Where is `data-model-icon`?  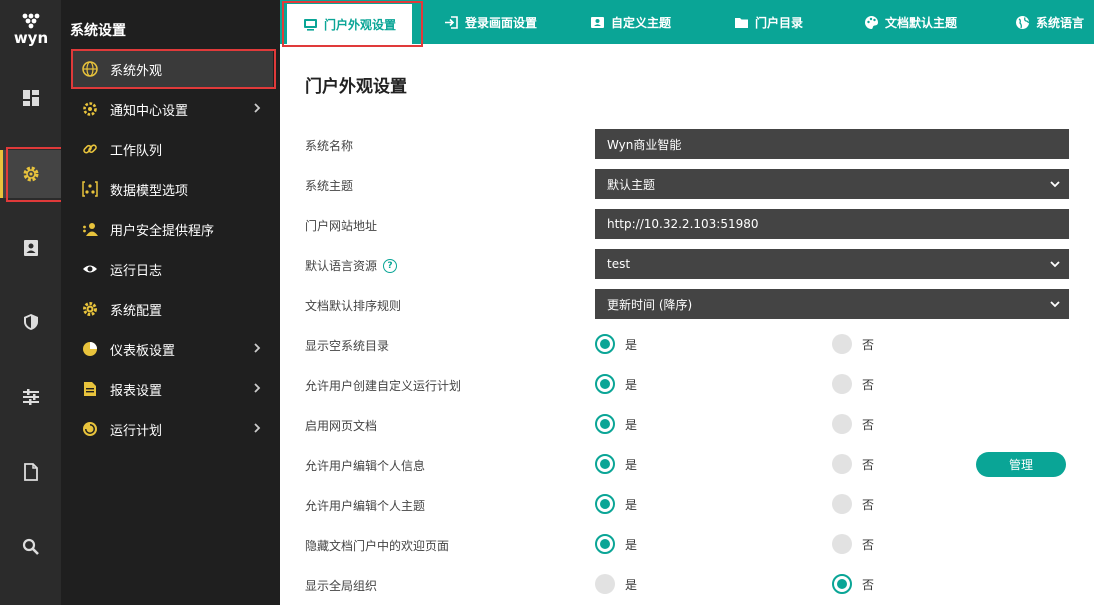 data-model-icon is located at coordinates (90, 189).